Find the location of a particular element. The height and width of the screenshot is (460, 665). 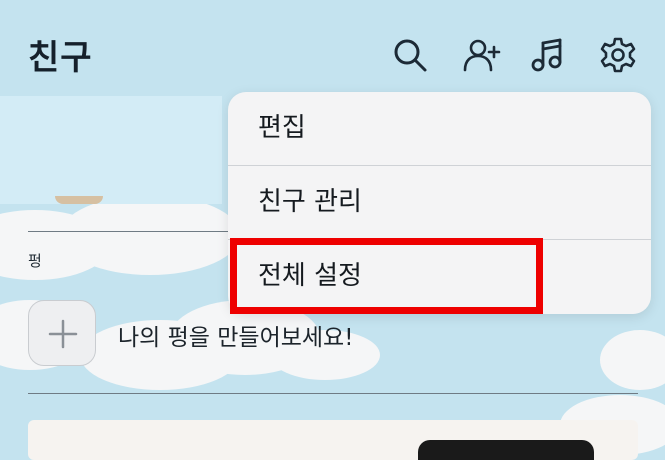

profile-banner is located at coordinates (111, 150).